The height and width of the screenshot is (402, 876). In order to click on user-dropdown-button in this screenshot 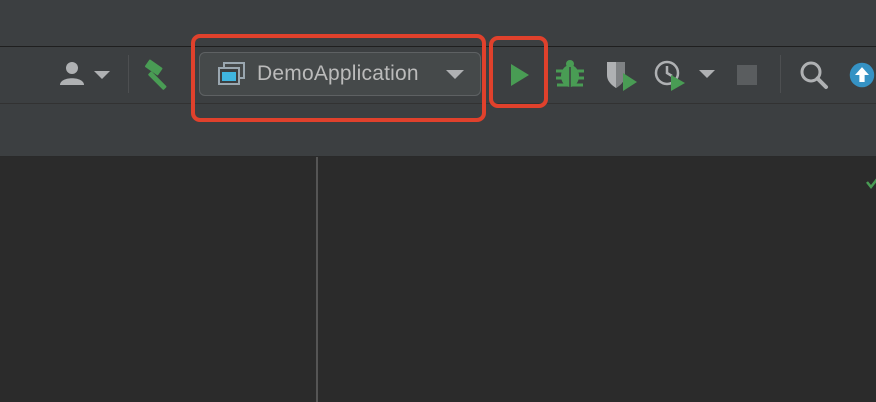, I will do `click(86, 74)`.